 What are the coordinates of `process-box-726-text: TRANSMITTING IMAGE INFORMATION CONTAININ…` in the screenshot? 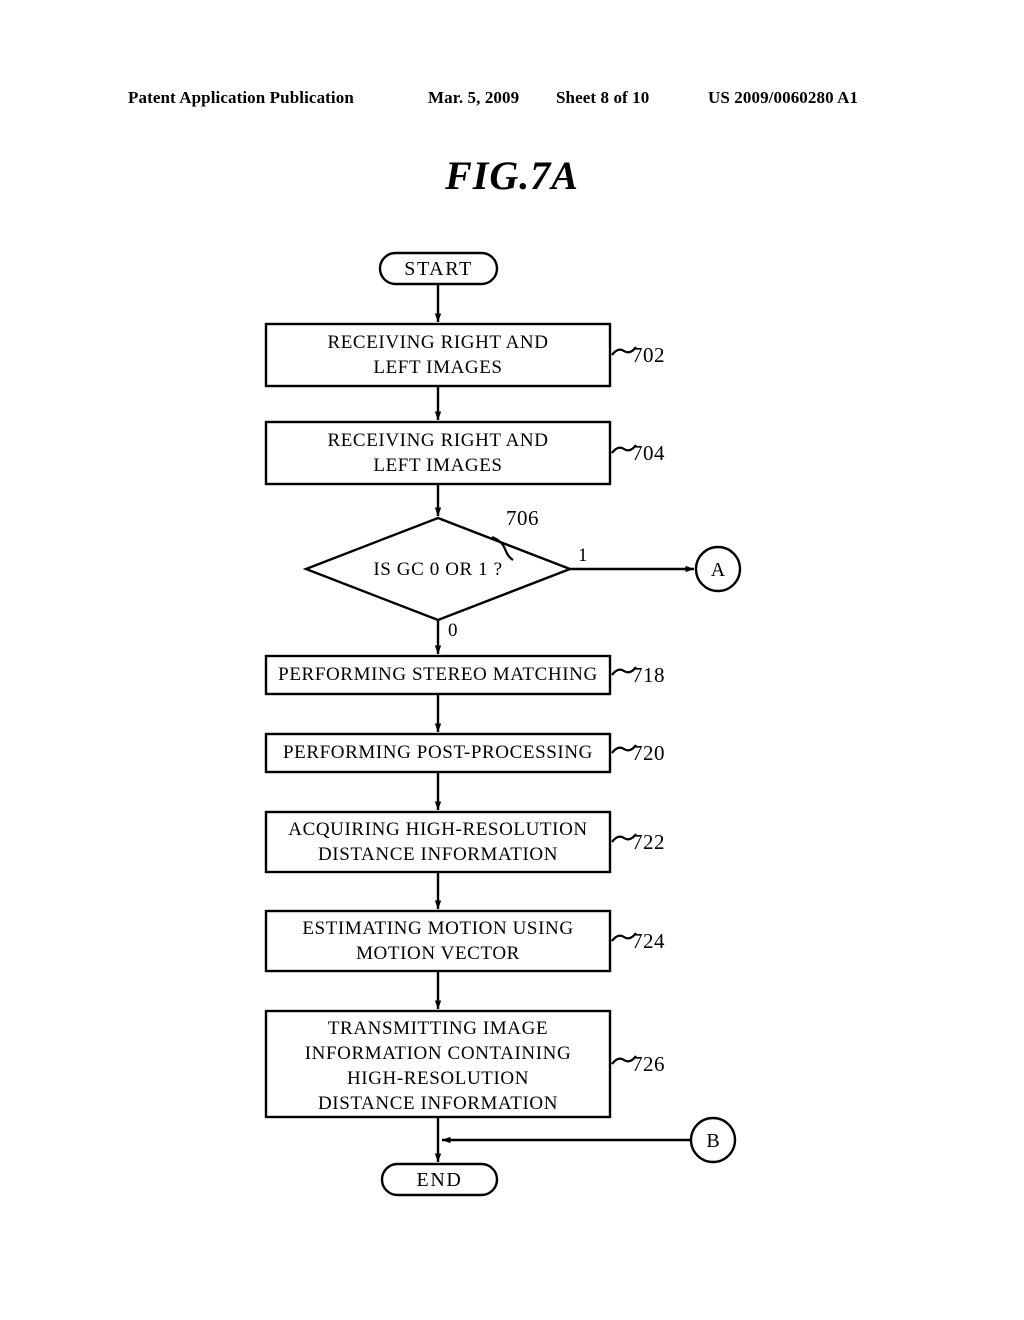 It's located at (438, 1066).